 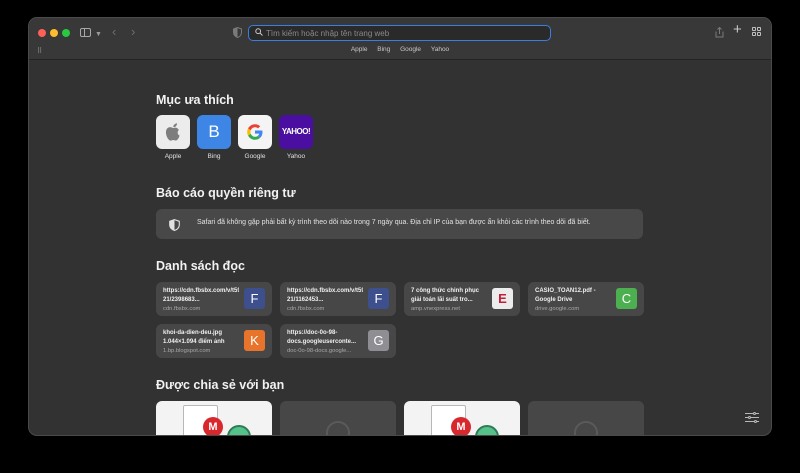 What do you see at coordinates (214, 132) in the screenshot?
I see `bing-tile: B` at bounding box center [214, 132].